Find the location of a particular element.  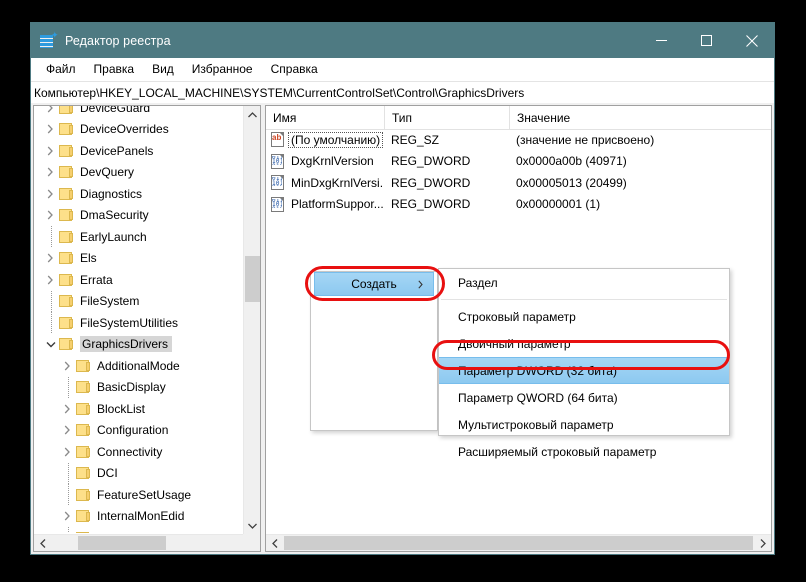

string-value-icon: ab is located at coordinates (278, 140).